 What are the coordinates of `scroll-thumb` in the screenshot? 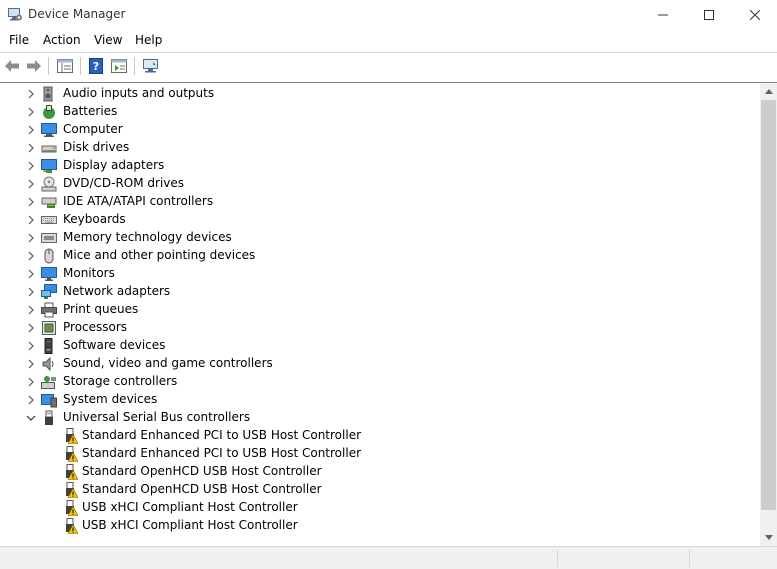 It's located at (768, 305).